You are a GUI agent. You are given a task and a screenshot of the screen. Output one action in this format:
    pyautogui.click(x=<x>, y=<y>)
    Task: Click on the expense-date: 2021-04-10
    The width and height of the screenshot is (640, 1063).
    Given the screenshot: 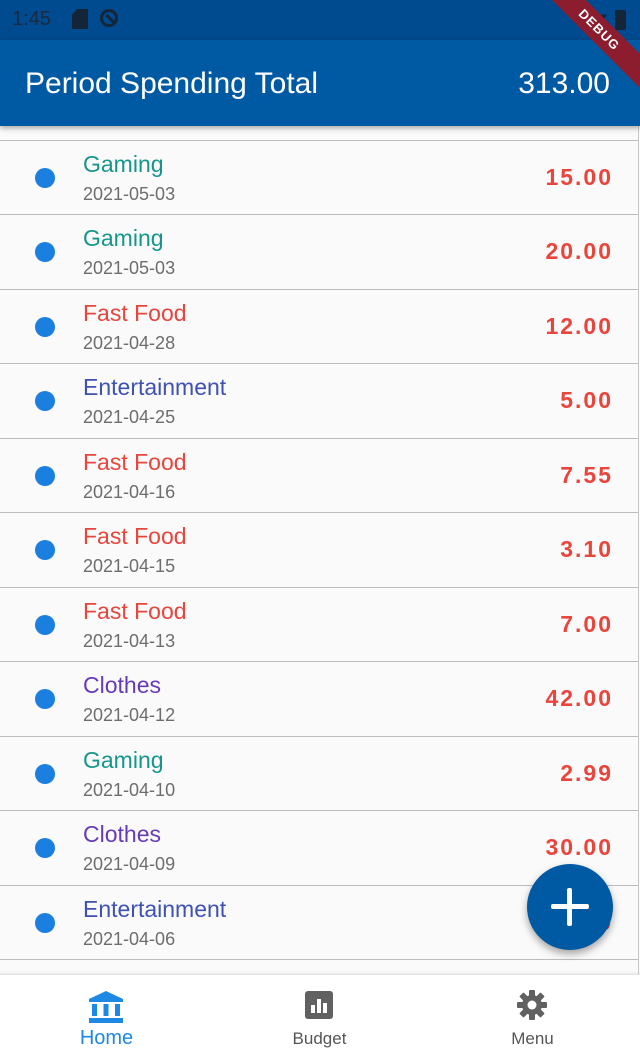 What is the action you would take?
    pyautogui.click(x=129, y=789)
    